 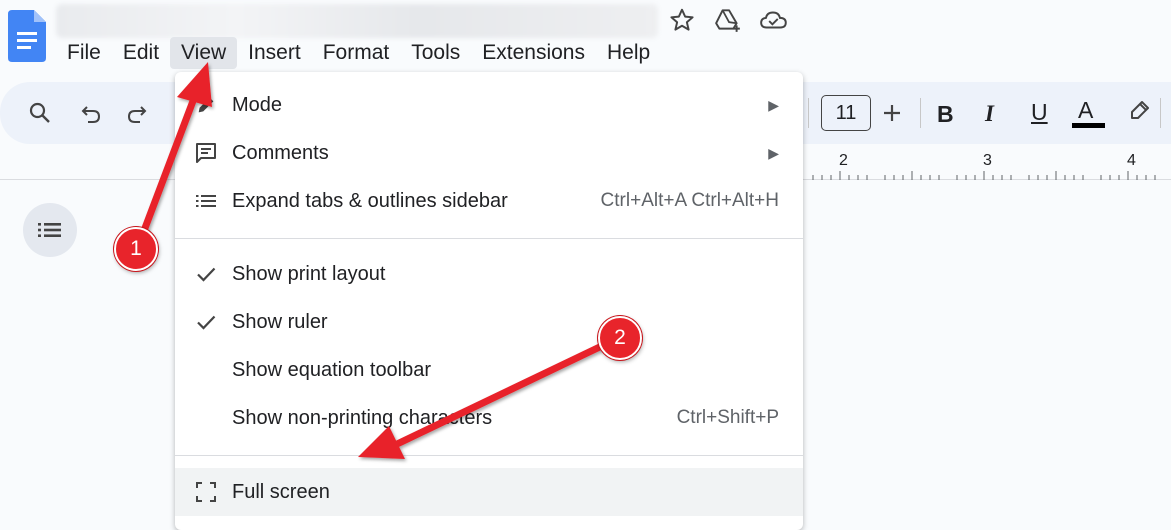 I want to click on shortcut-hint: Ctrl+Alt+A Ctrl+Alt+H, so click(x=689, y=200).